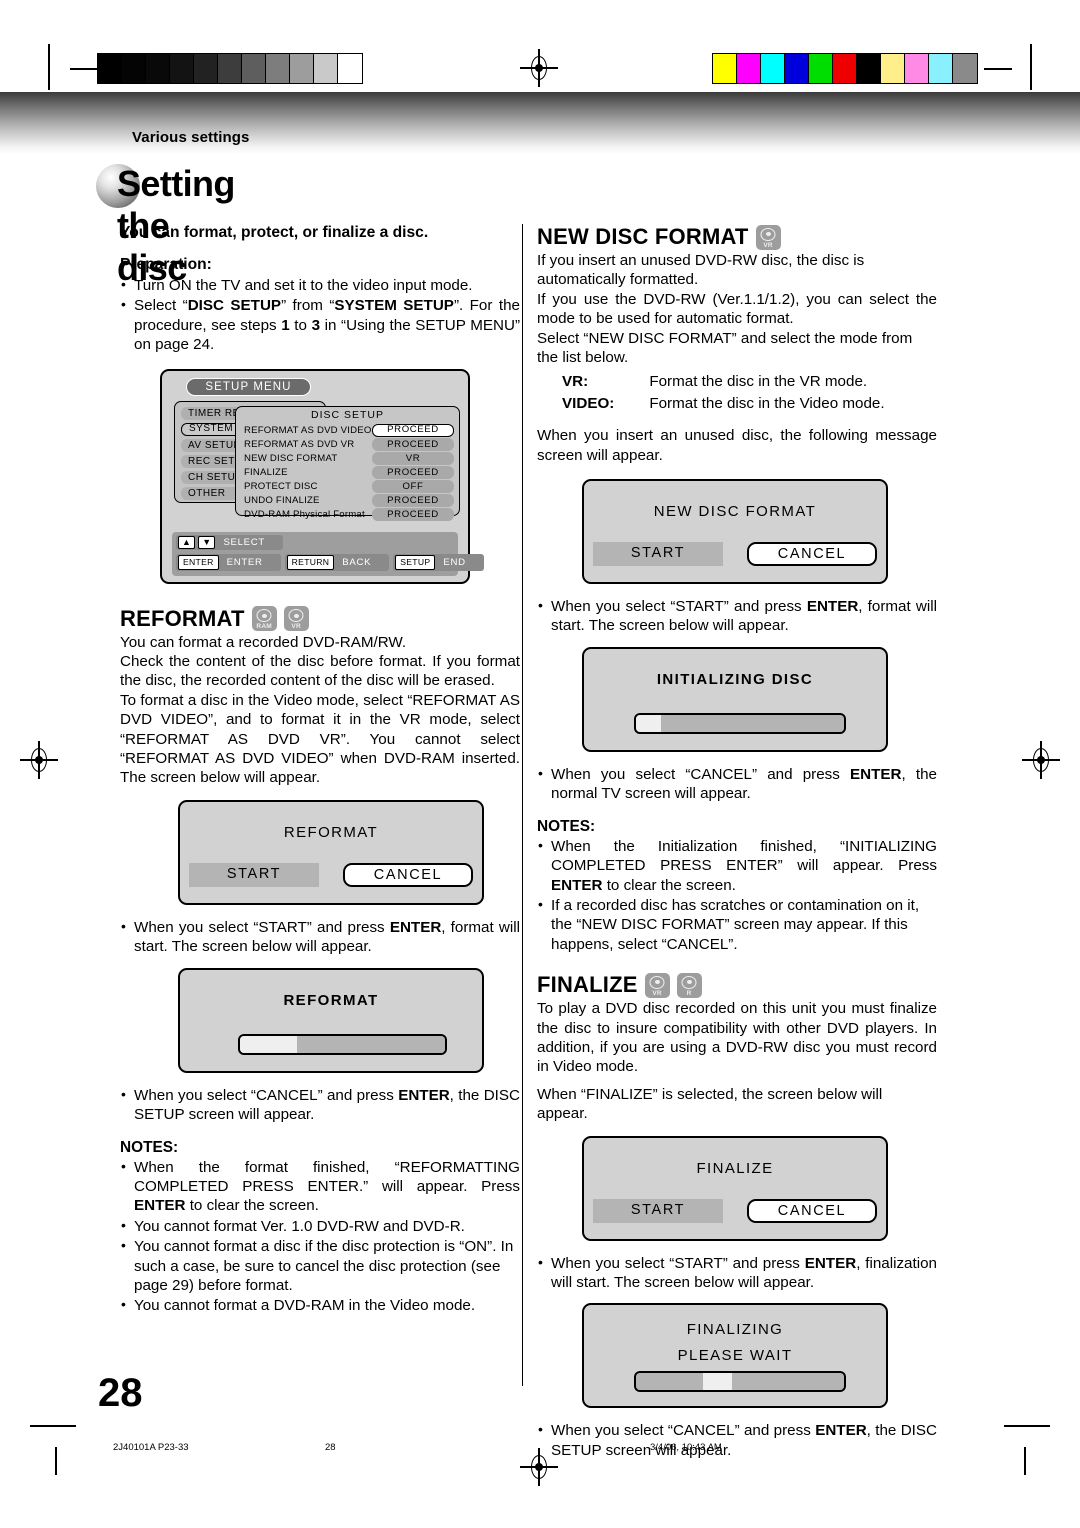  I want to click on section-title-text: NEW DISC FORMAT, so click(643, 236).